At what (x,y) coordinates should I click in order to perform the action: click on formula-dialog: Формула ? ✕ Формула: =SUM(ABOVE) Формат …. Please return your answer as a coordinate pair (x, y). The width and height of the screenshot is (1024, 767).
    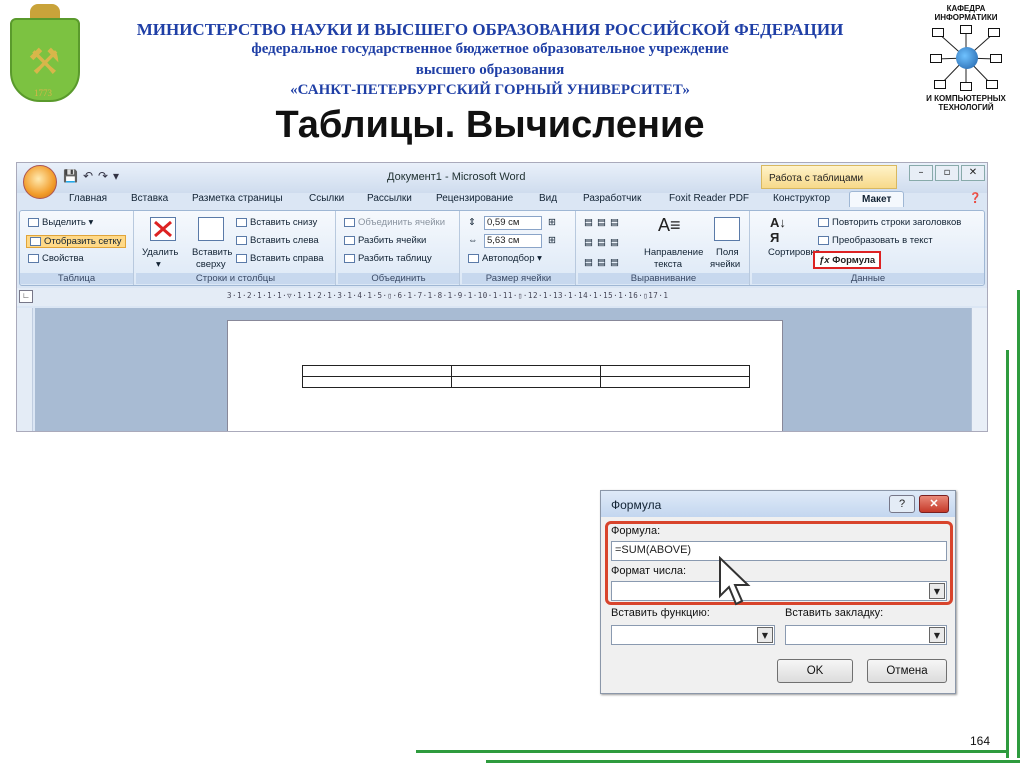
    Looking at the image, I should click on (778, 592).